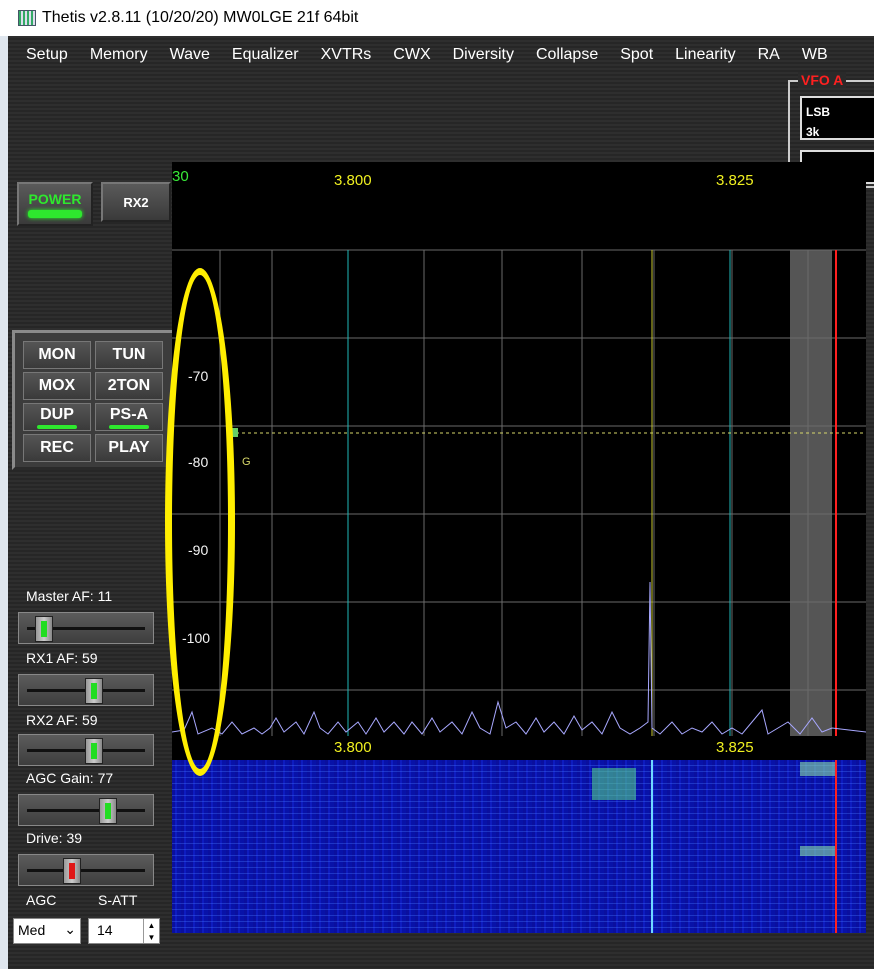  Describe the element at coordinates (70, 929) in the screenshot. I see `chevron-down-icon: ⌄` at that location.